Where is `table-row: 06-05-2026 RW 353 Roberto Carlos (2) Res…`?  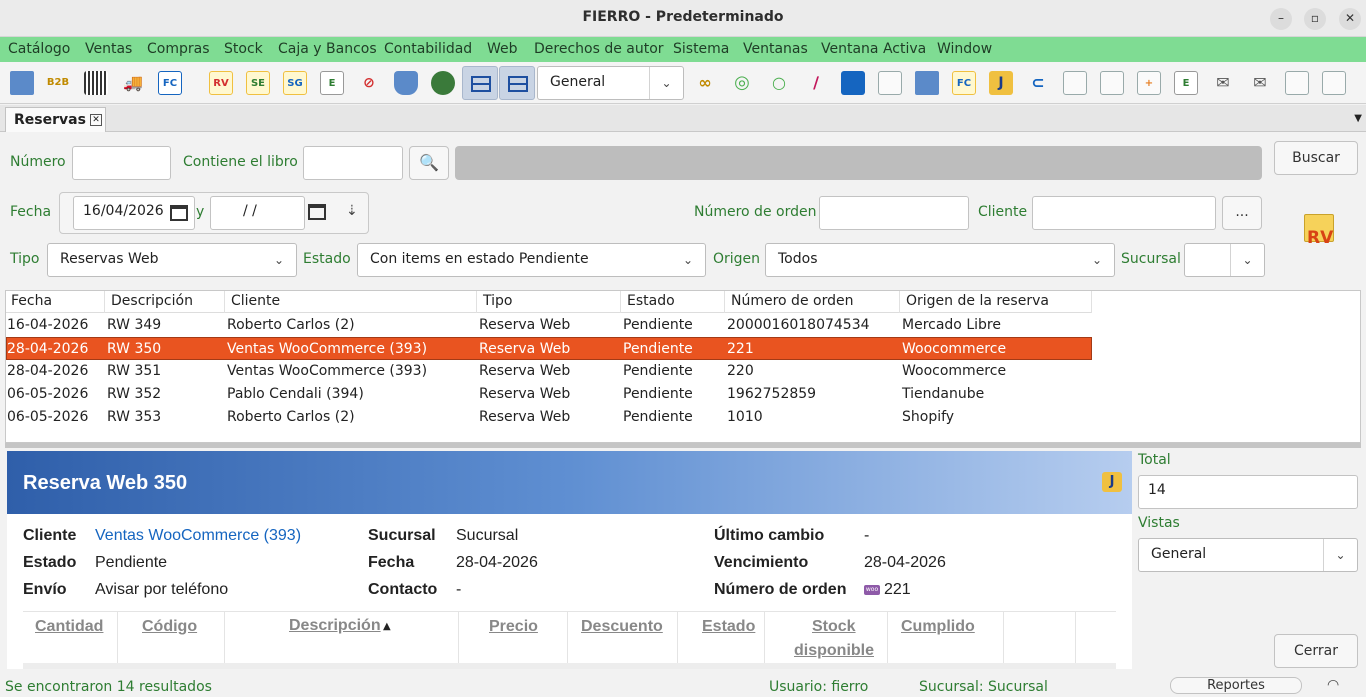
table-row: 06-05-2026 RW 353 Roberto Carlos (2) Res… is located at coordinates (549, 417).